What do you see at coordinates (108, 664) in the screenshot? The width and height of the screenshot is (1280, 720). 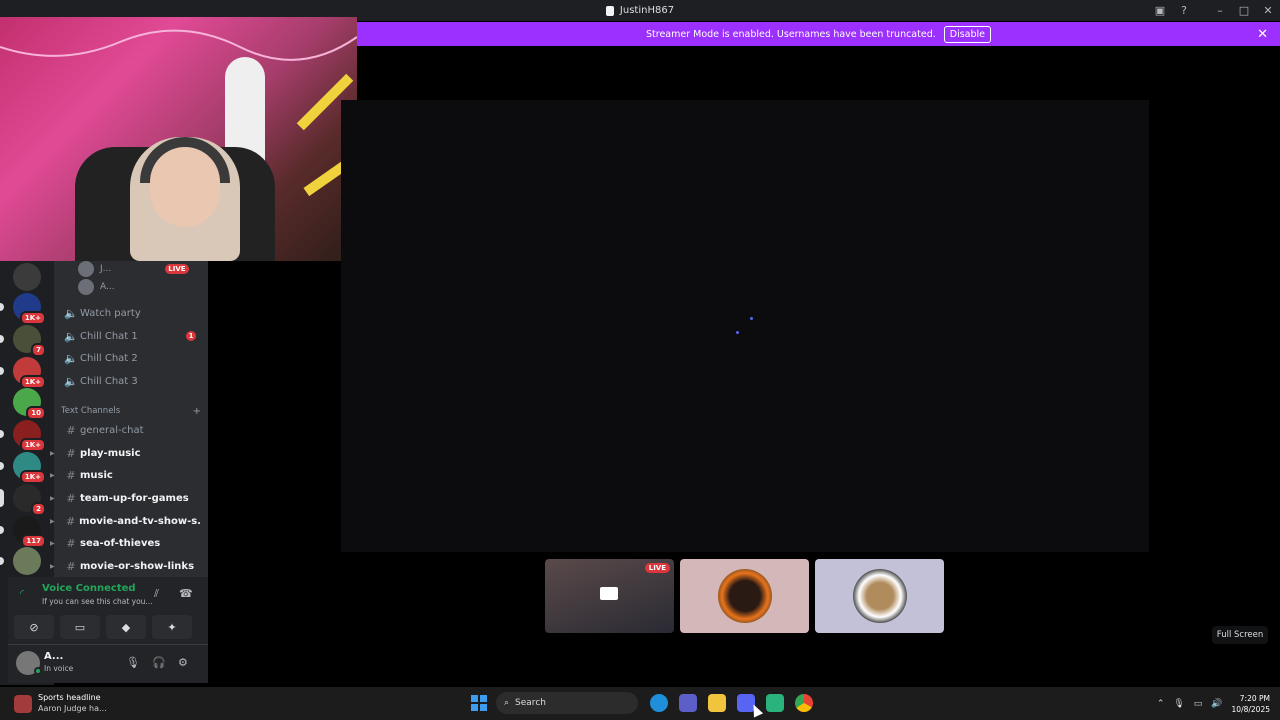 I see `user-panel: A... In voice 🎙 🎧 ⚙` at bounding box center [108, 664].